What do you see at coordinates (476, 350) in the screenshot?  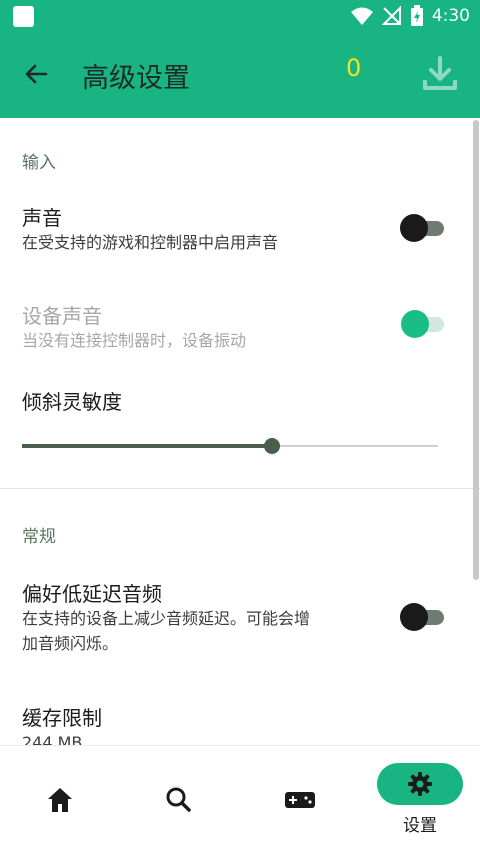 I see `scrollbar` at bounding box center [476, 350].